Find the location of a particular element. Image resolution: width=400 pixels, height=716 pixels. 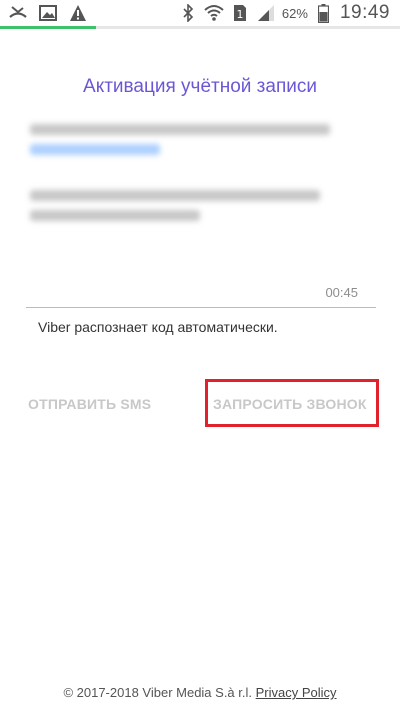

activation-progress-fill is located at coordinates (48, 27).